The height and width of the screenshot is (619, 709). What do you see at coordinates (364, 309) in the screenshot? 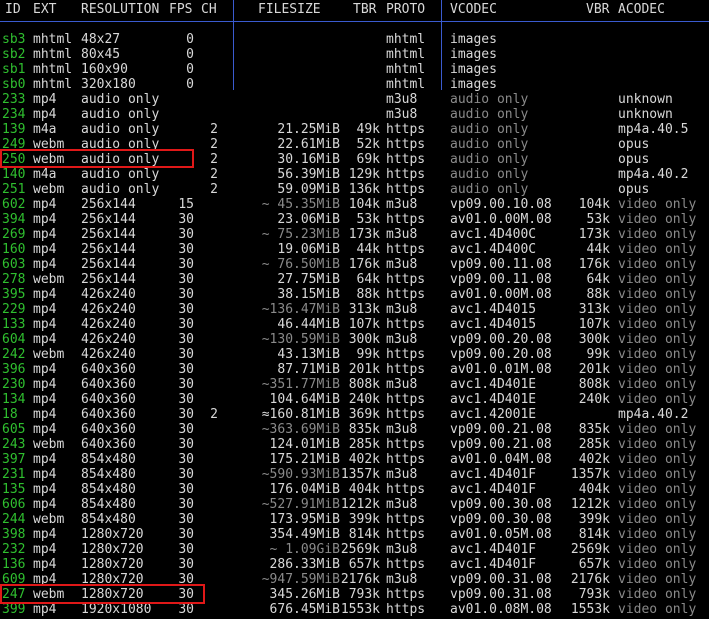
I see `cell-tbr: 313k` at bounding box center [364, 309].